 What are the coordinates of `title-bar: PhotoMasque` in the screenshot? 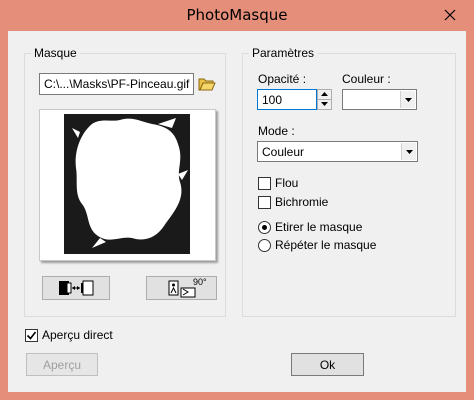 It's located at (237, 15).